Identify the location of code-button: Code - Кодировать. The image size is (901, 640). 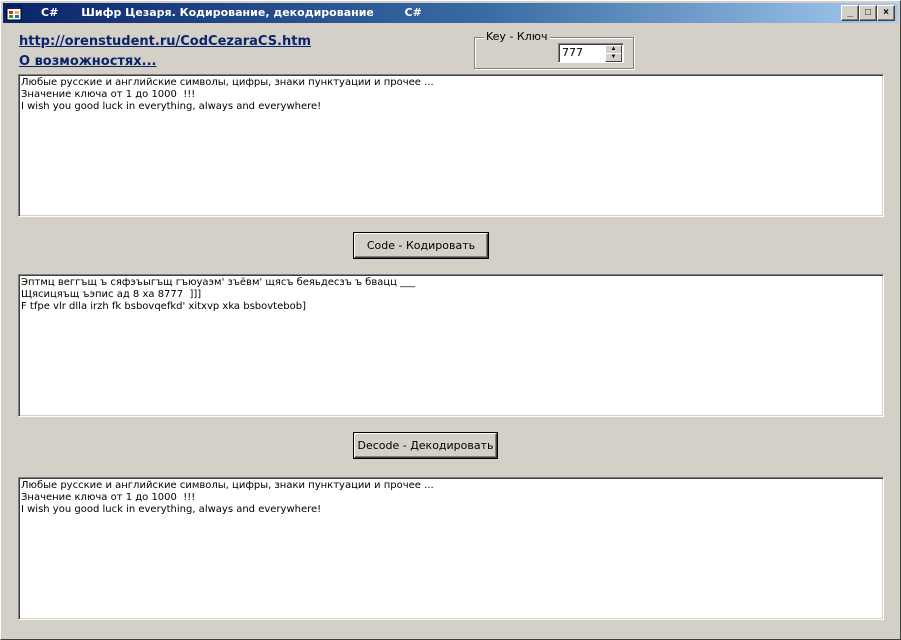
(421, 245).